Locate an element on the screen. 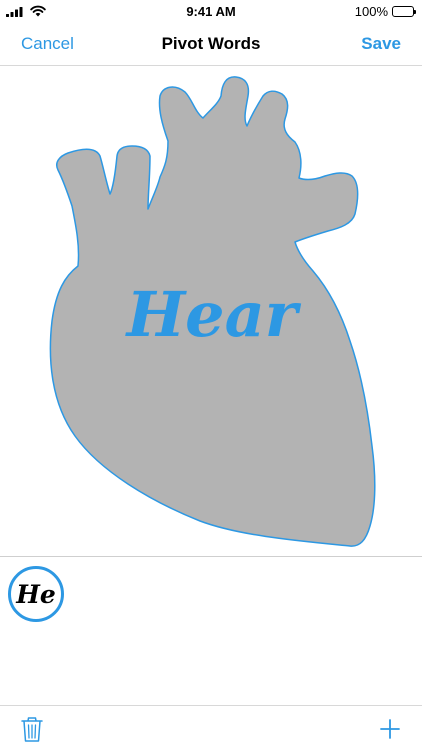  cancel-button: Cancel is located at coordinates (47, 44).